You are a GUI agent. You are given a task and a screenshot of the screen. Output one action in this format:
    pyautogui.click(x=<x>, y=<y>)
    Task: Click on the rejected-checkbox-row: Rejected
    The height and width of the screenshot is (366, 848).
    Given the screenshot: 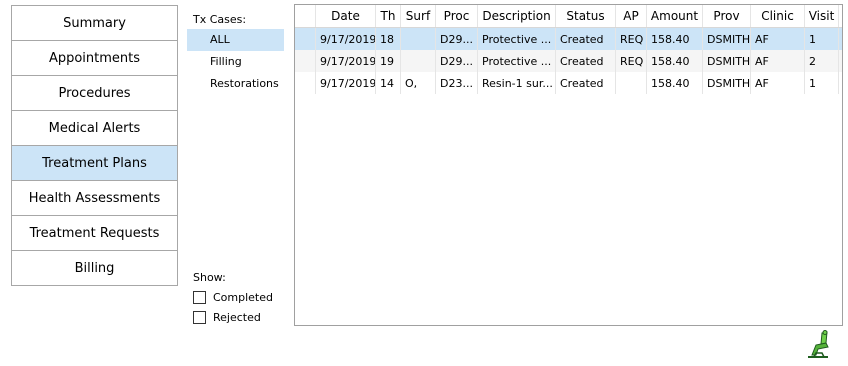 What is the action you would take?
    pyautogui.click(x=227, y=317)
    